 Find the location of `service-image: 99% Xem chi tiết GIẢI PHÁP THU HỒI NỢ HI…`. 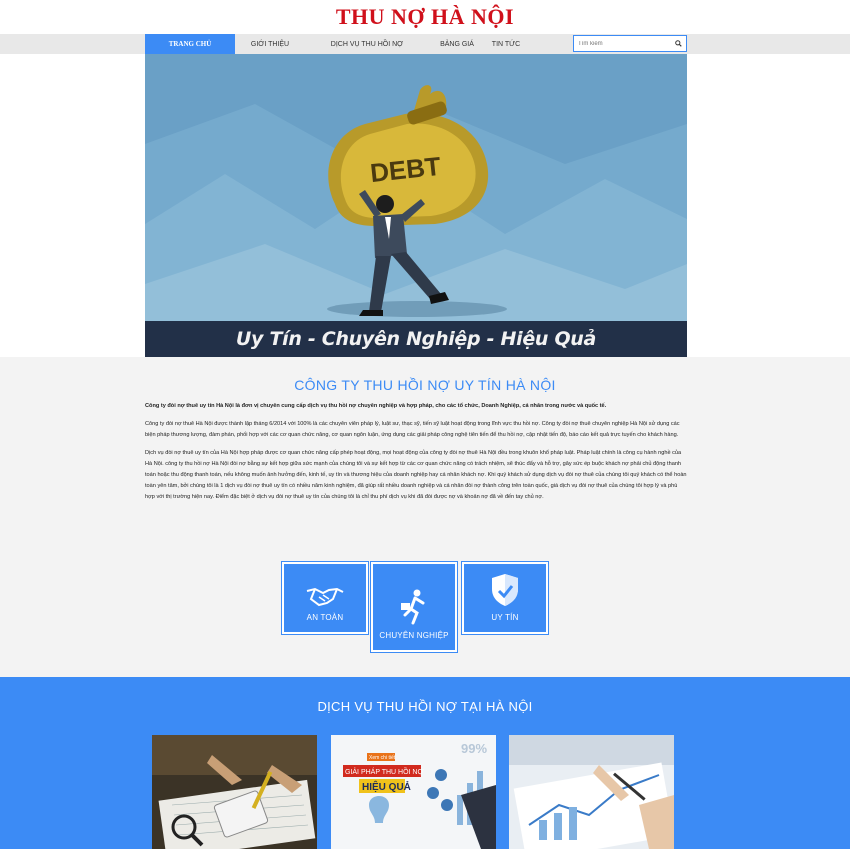

service-image: 99% Xem chi tiết GIẢI PHÁP THU HỒI NỢ HI… is located at coordinates (413, 792).